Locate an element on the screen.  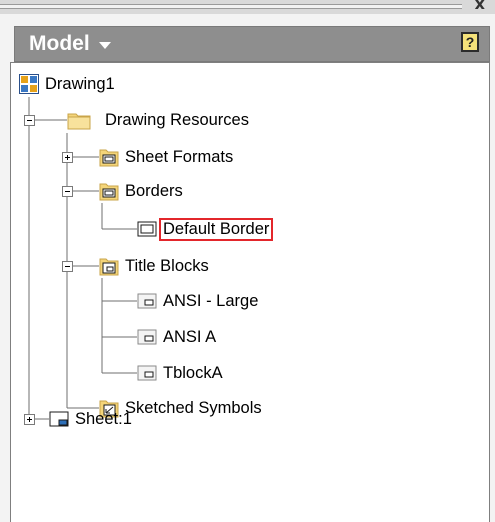
tree-item-drawing-resources: Drawing Resources is located at coordinates (159, 120).